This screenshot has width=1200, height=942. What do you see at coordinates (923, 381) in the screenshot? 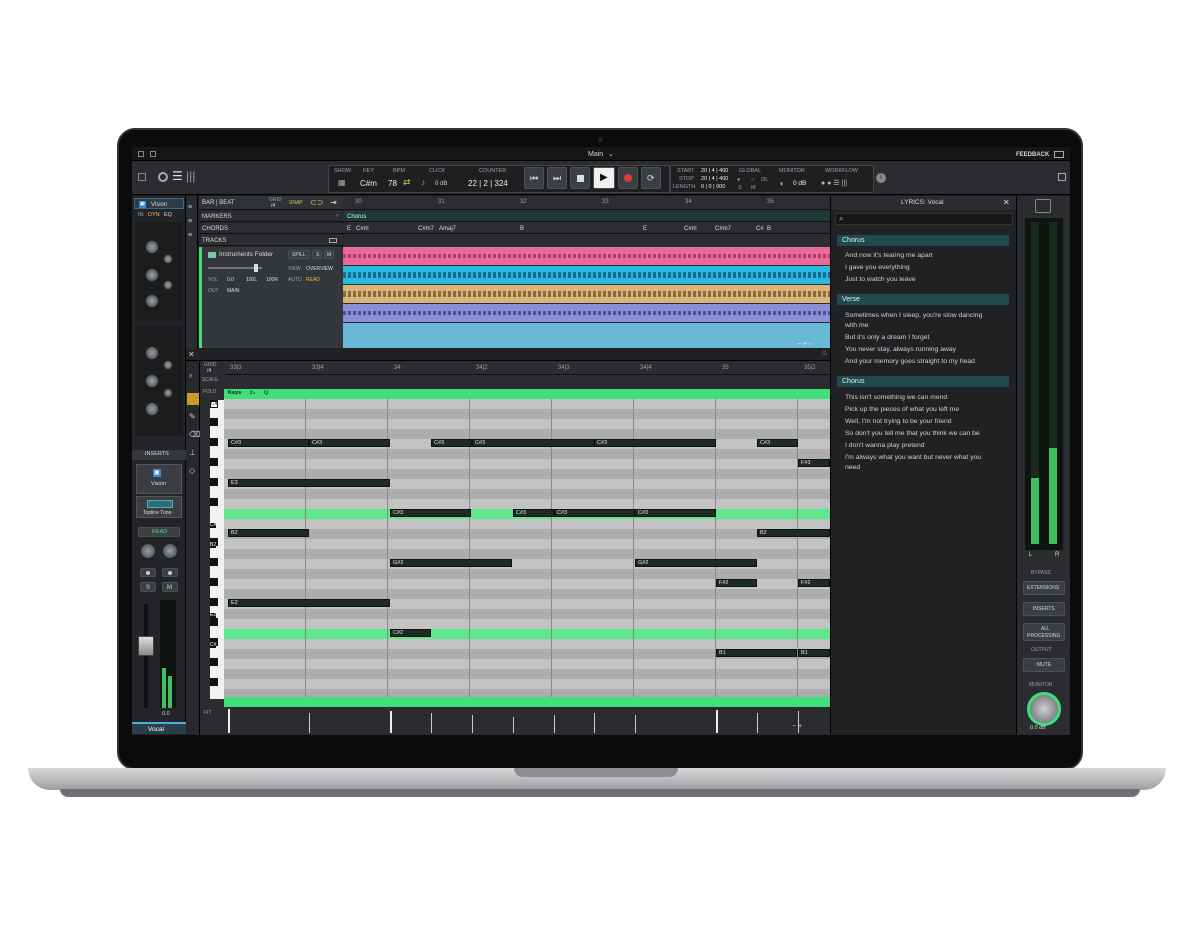
I see `lyrics-section-header: Chorus` at bounding box center [923, 381].